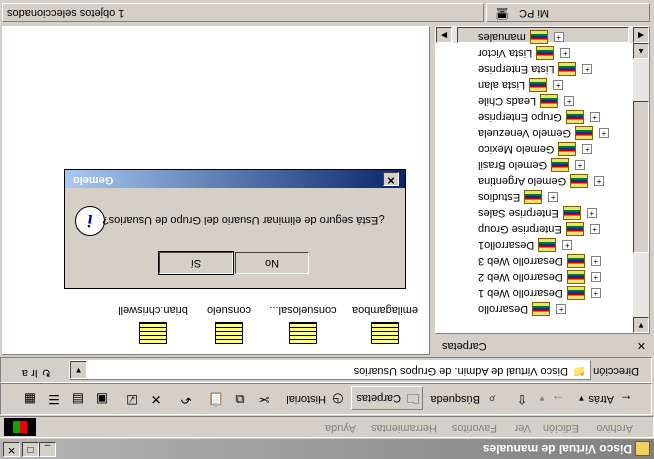 This screenshot has height=459, width=654. I want to click on maximize-button: □, so click(30, 449).